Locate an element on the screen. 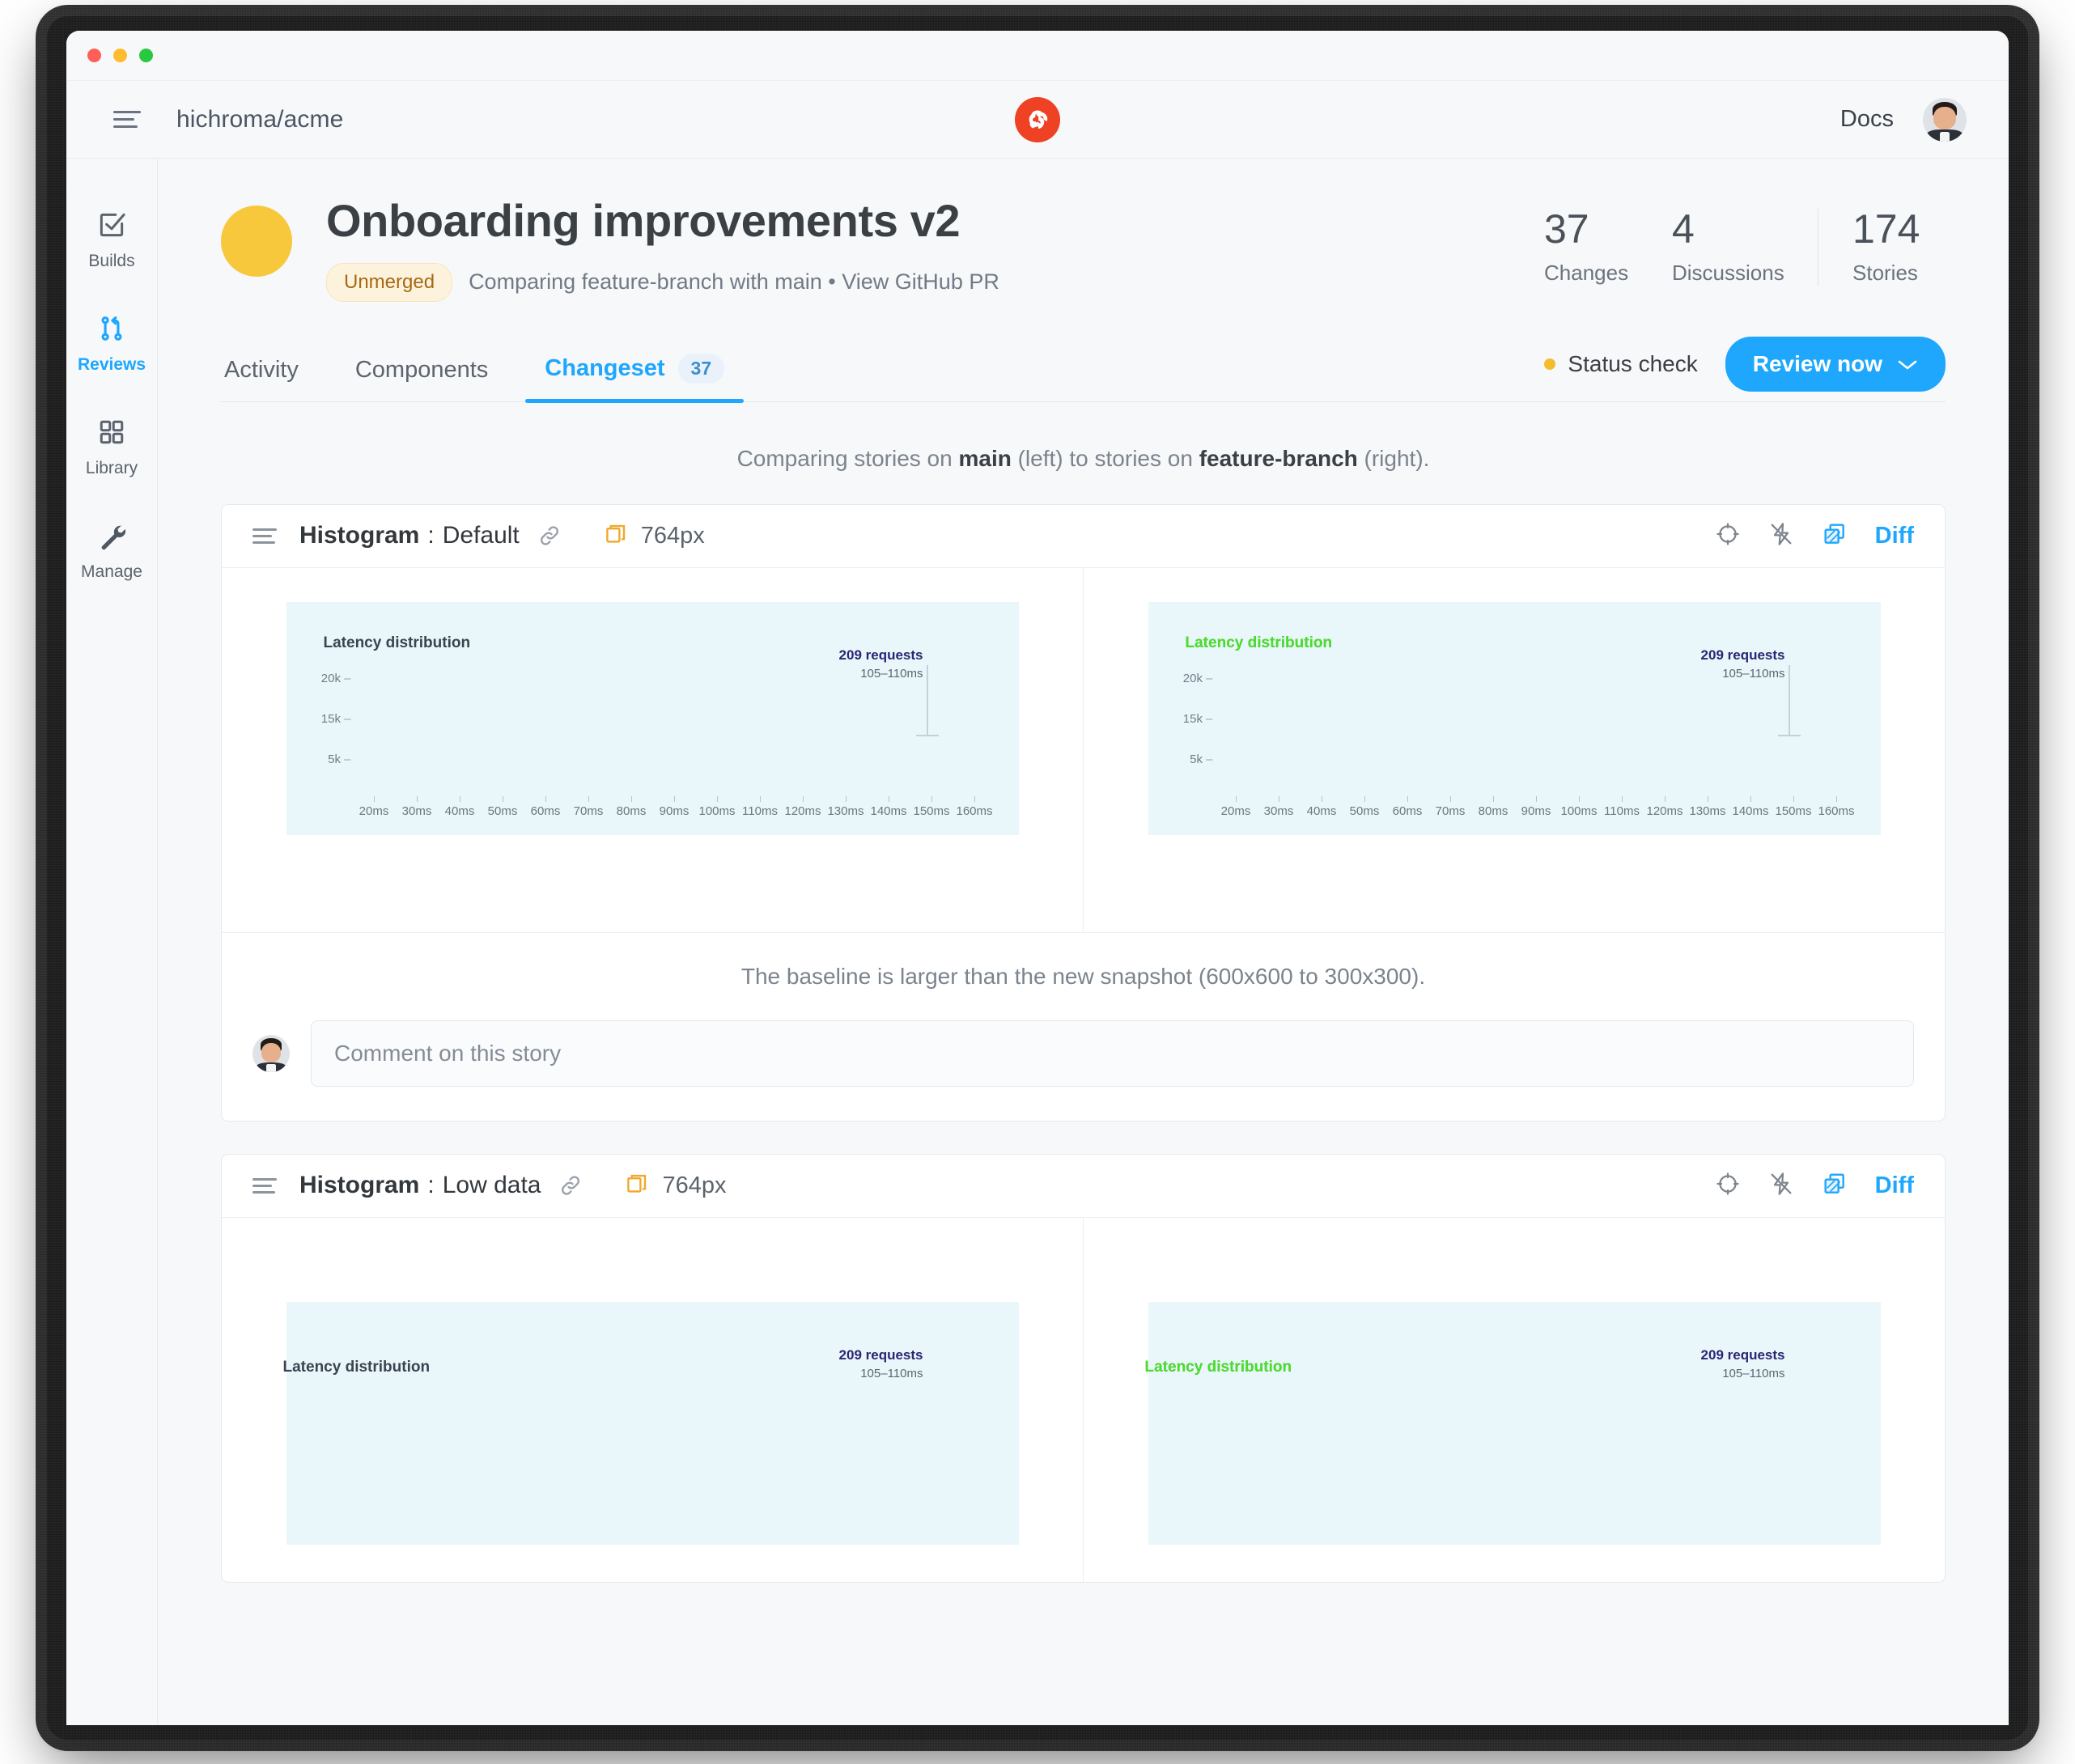 Image resolution: width=2075 pixels, height=1764 pixels. review-now-button: Review now is located at coordinates (1835, 364).